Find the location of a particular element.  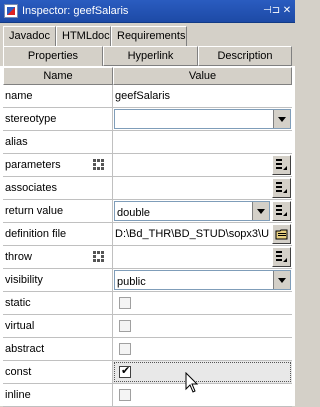

property-label: parameters is located at coordinates (58, 165).